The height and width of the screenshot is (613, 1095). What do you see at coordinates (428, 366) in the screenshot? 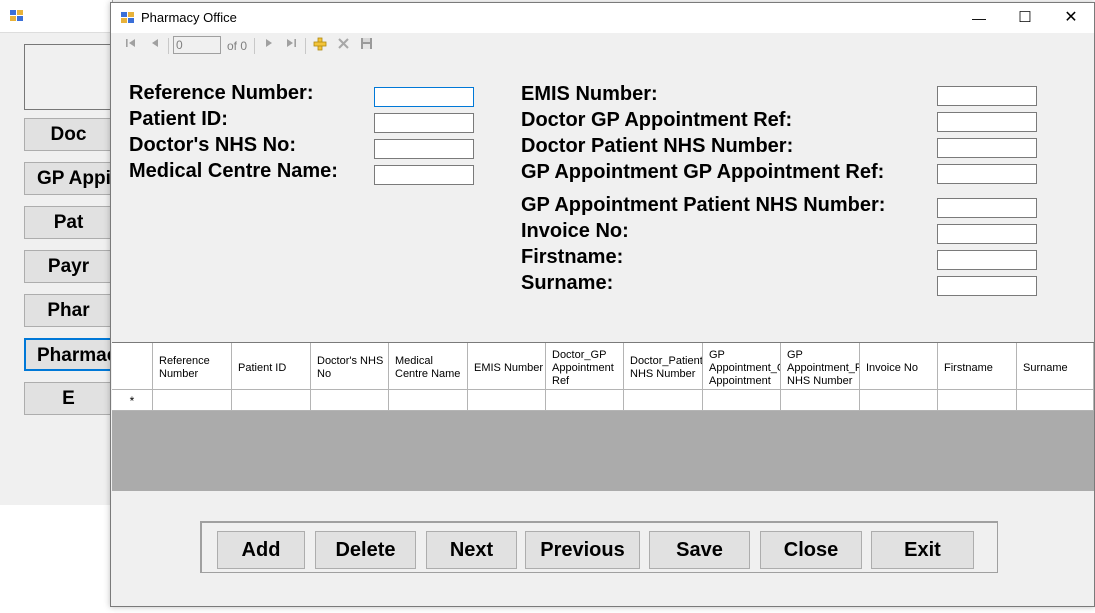
I see `column-header-medical-centre-name: Medical Centre Name` at bounding box center [428, 366].